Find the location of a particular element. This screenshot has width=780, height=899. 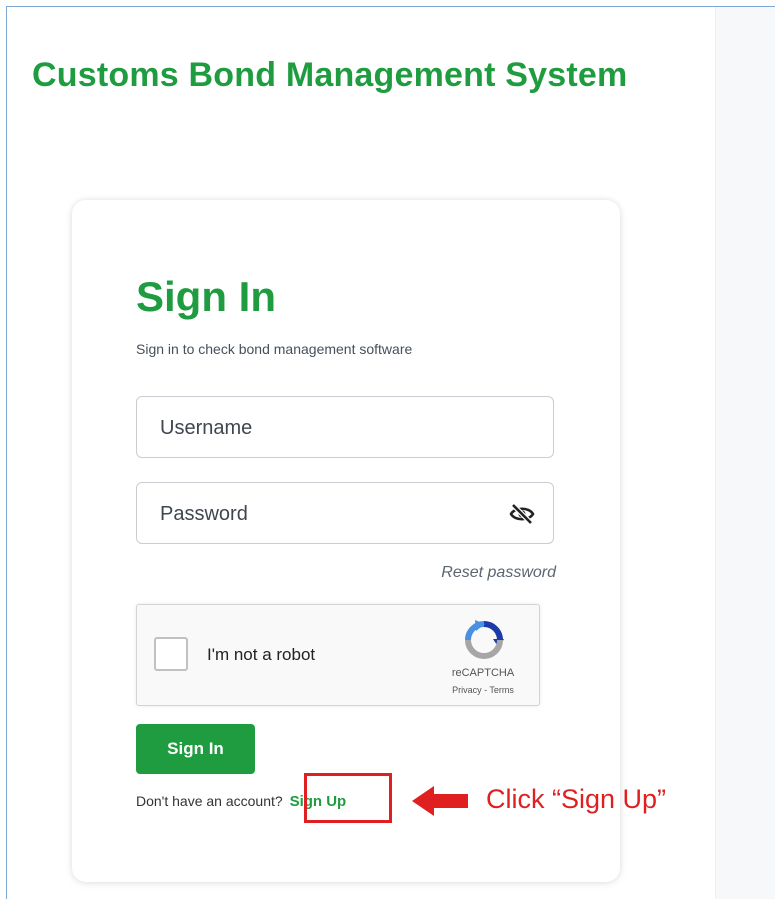

signin-button: Sign In is located at coordinates (195, 749).